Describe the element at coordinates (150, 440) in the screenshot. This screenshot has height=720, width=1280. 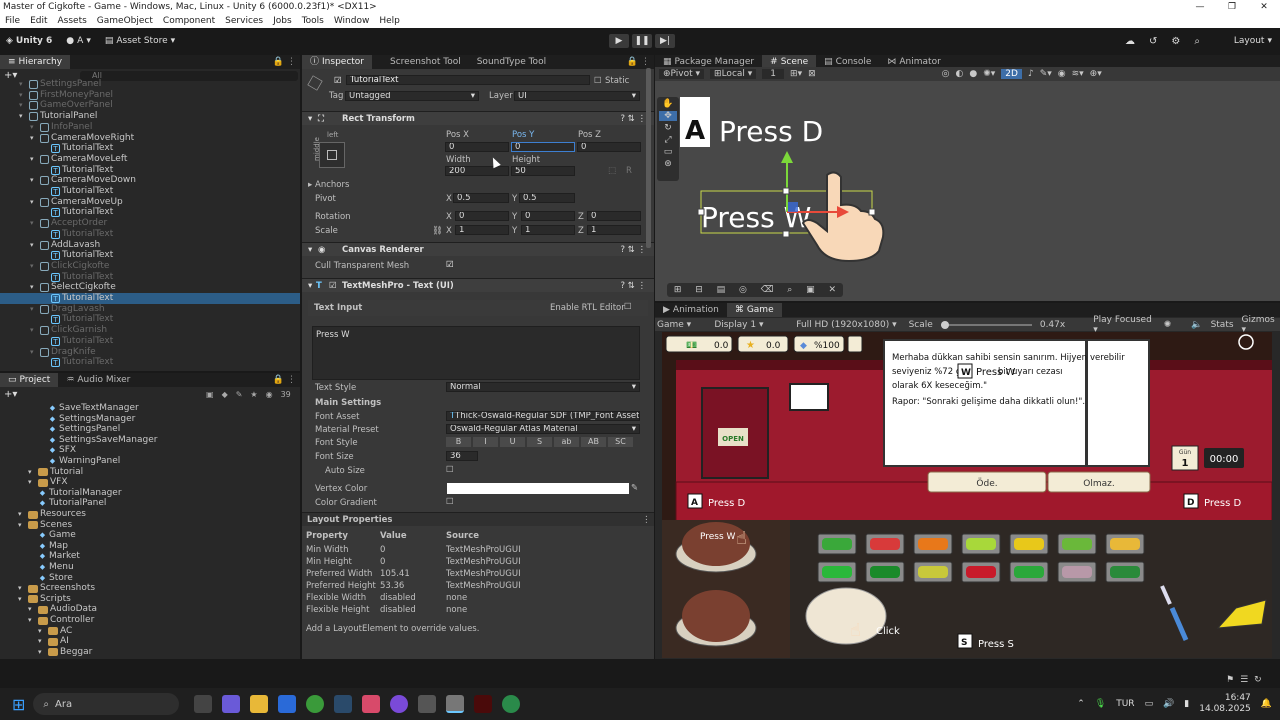
I see `tree-row: ◆ SettingsSaveManager` at that location.